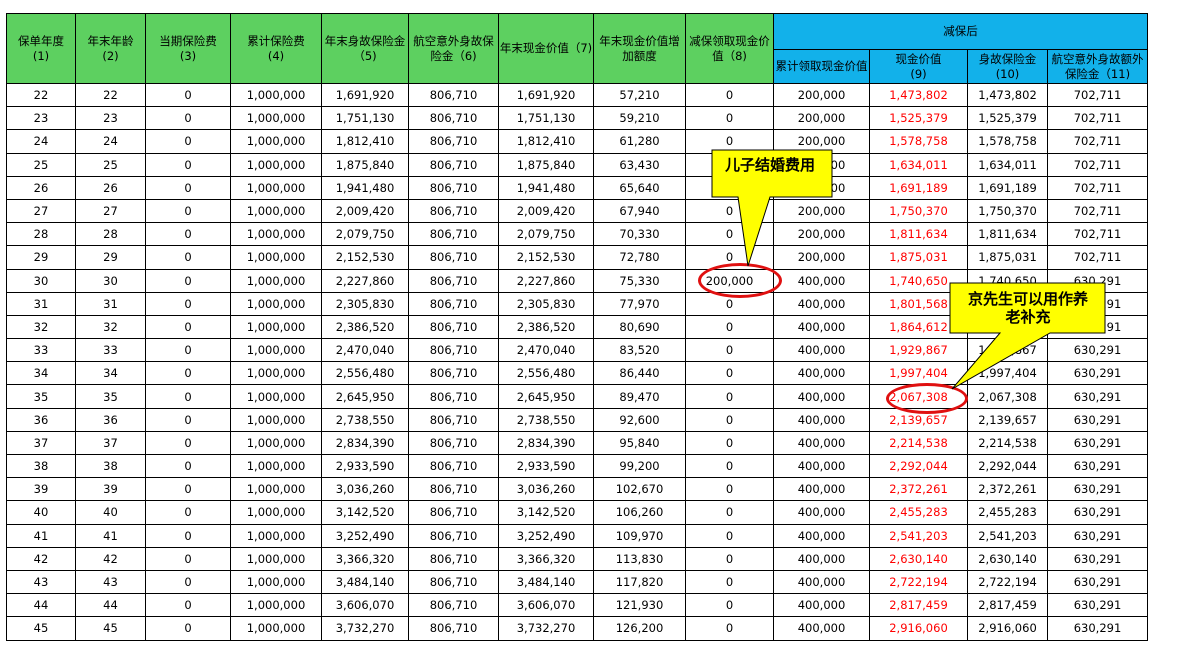 The width and height of the screenshot is (1183, 649). I want to click on cell-cash-value-increase: 70,330, so click(639, 234).